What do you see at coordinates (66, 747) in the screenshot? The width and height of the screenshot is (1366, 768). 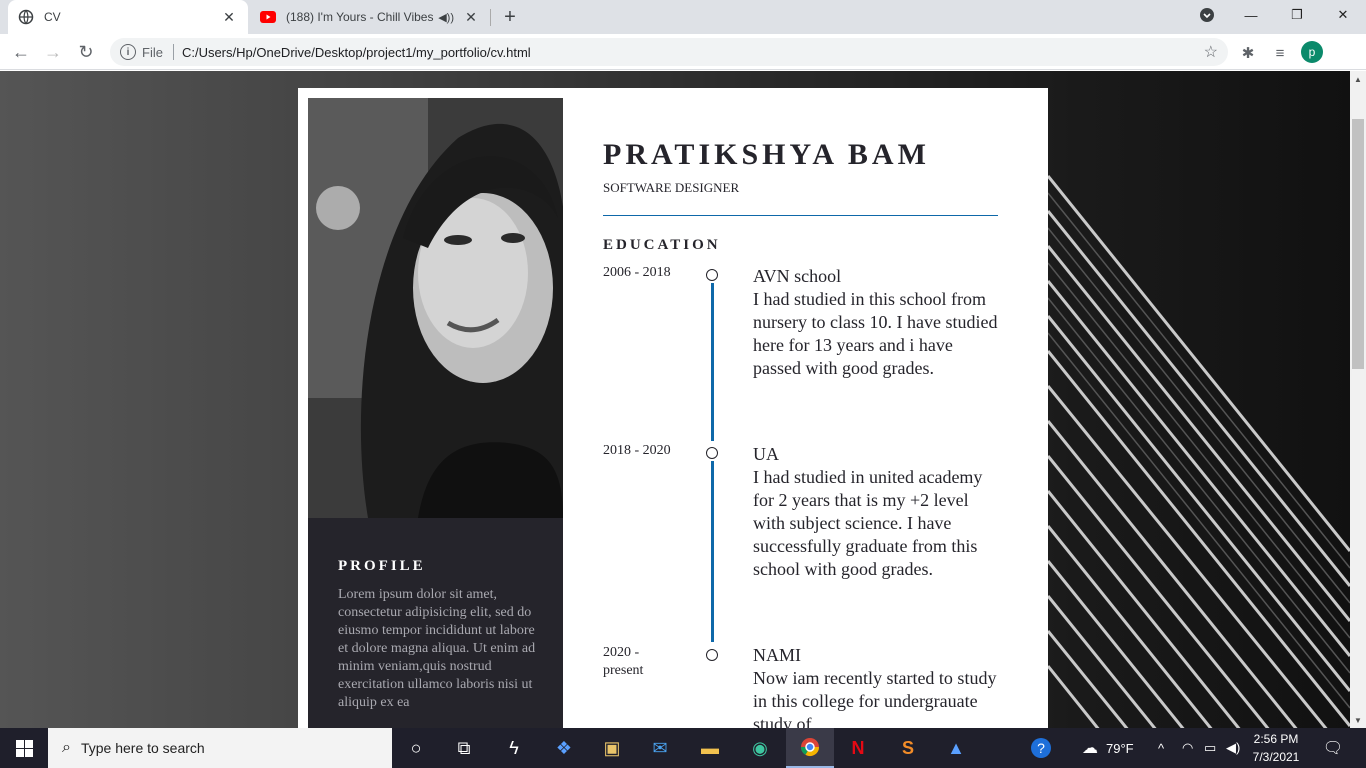 I see `search-icon: ⌕` at bounding box center [66, 747].